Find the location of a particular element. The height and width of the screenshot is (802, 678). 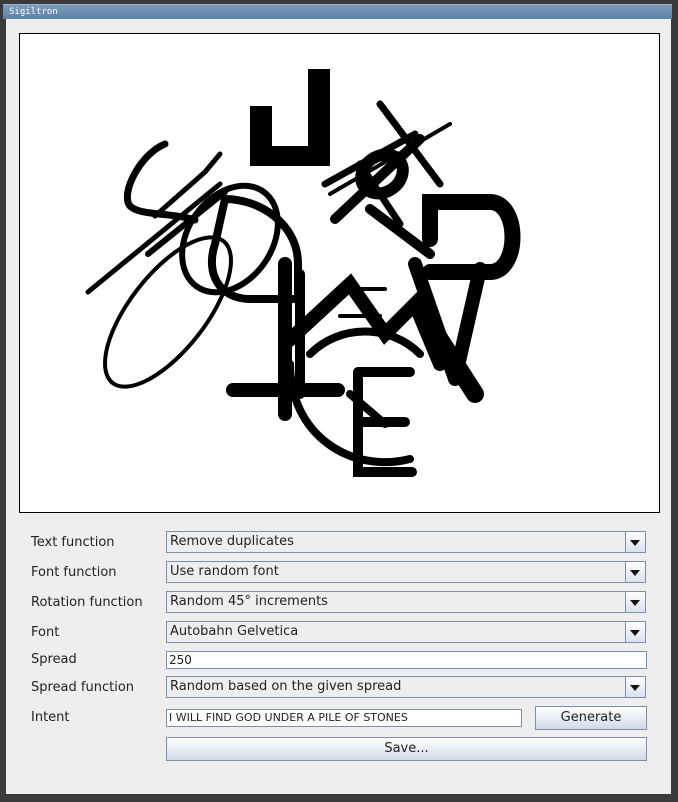

spread-function-select: Random based on the given spread is located at coordinates (406, 687).